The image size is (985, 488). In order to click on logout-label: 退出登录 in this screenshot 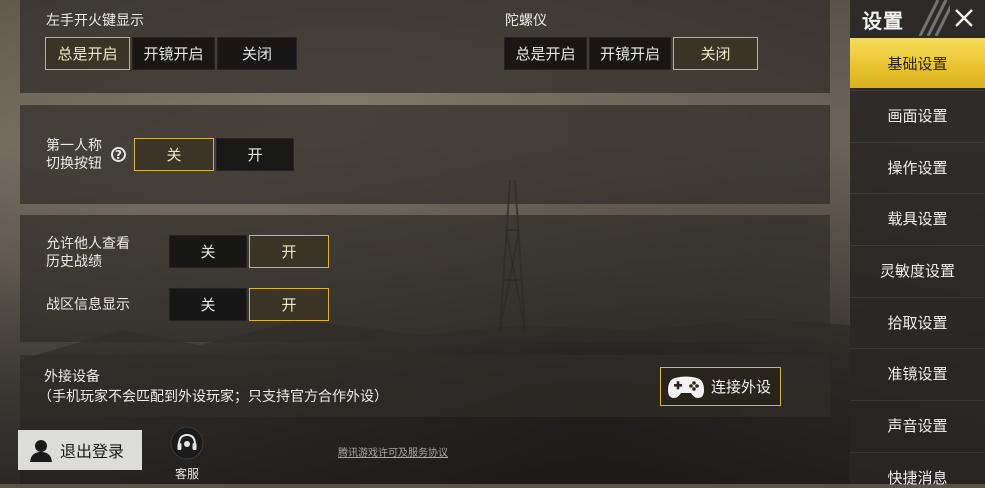, I will do `click(92, 451)`.